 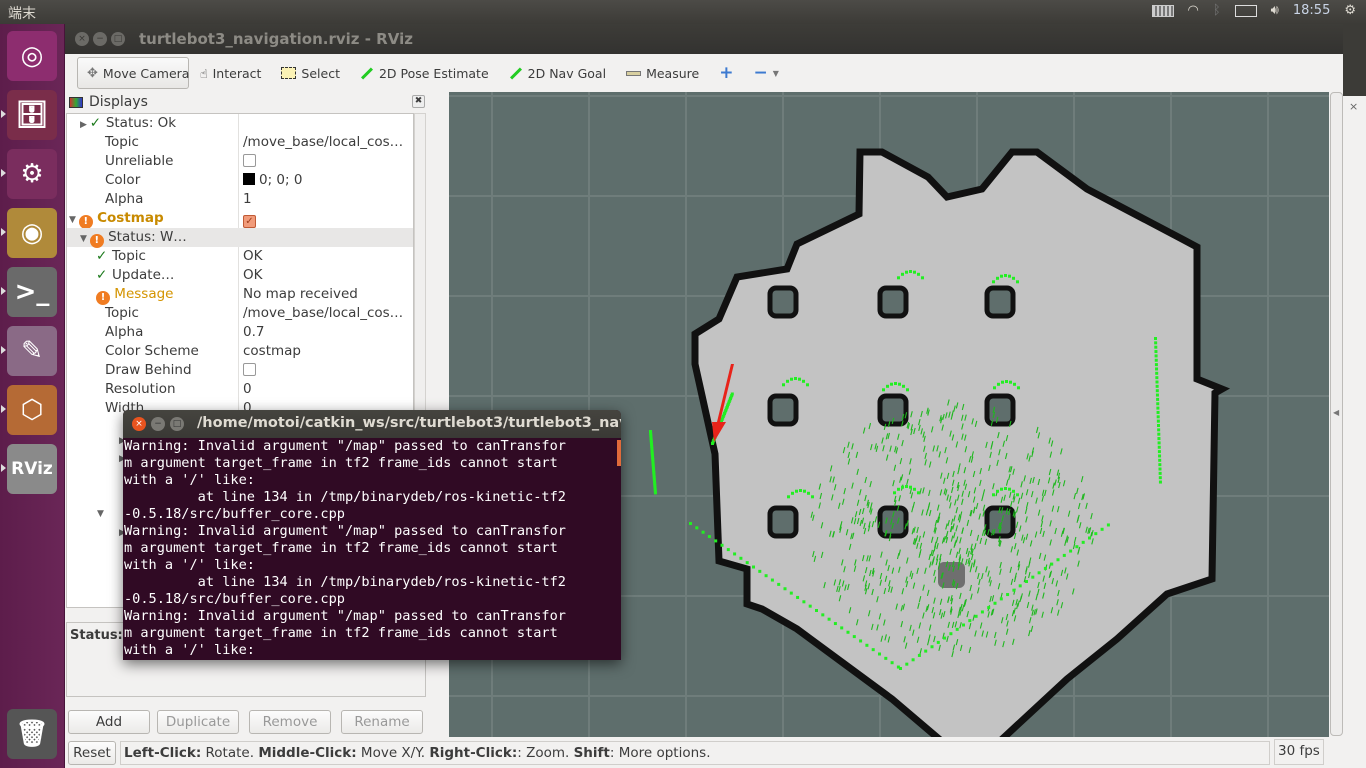 What do you see at coordinates (1275, 10) in the screenshot?
I see `volume-icon: 🔊︎` at bounding box center [1275, 10].